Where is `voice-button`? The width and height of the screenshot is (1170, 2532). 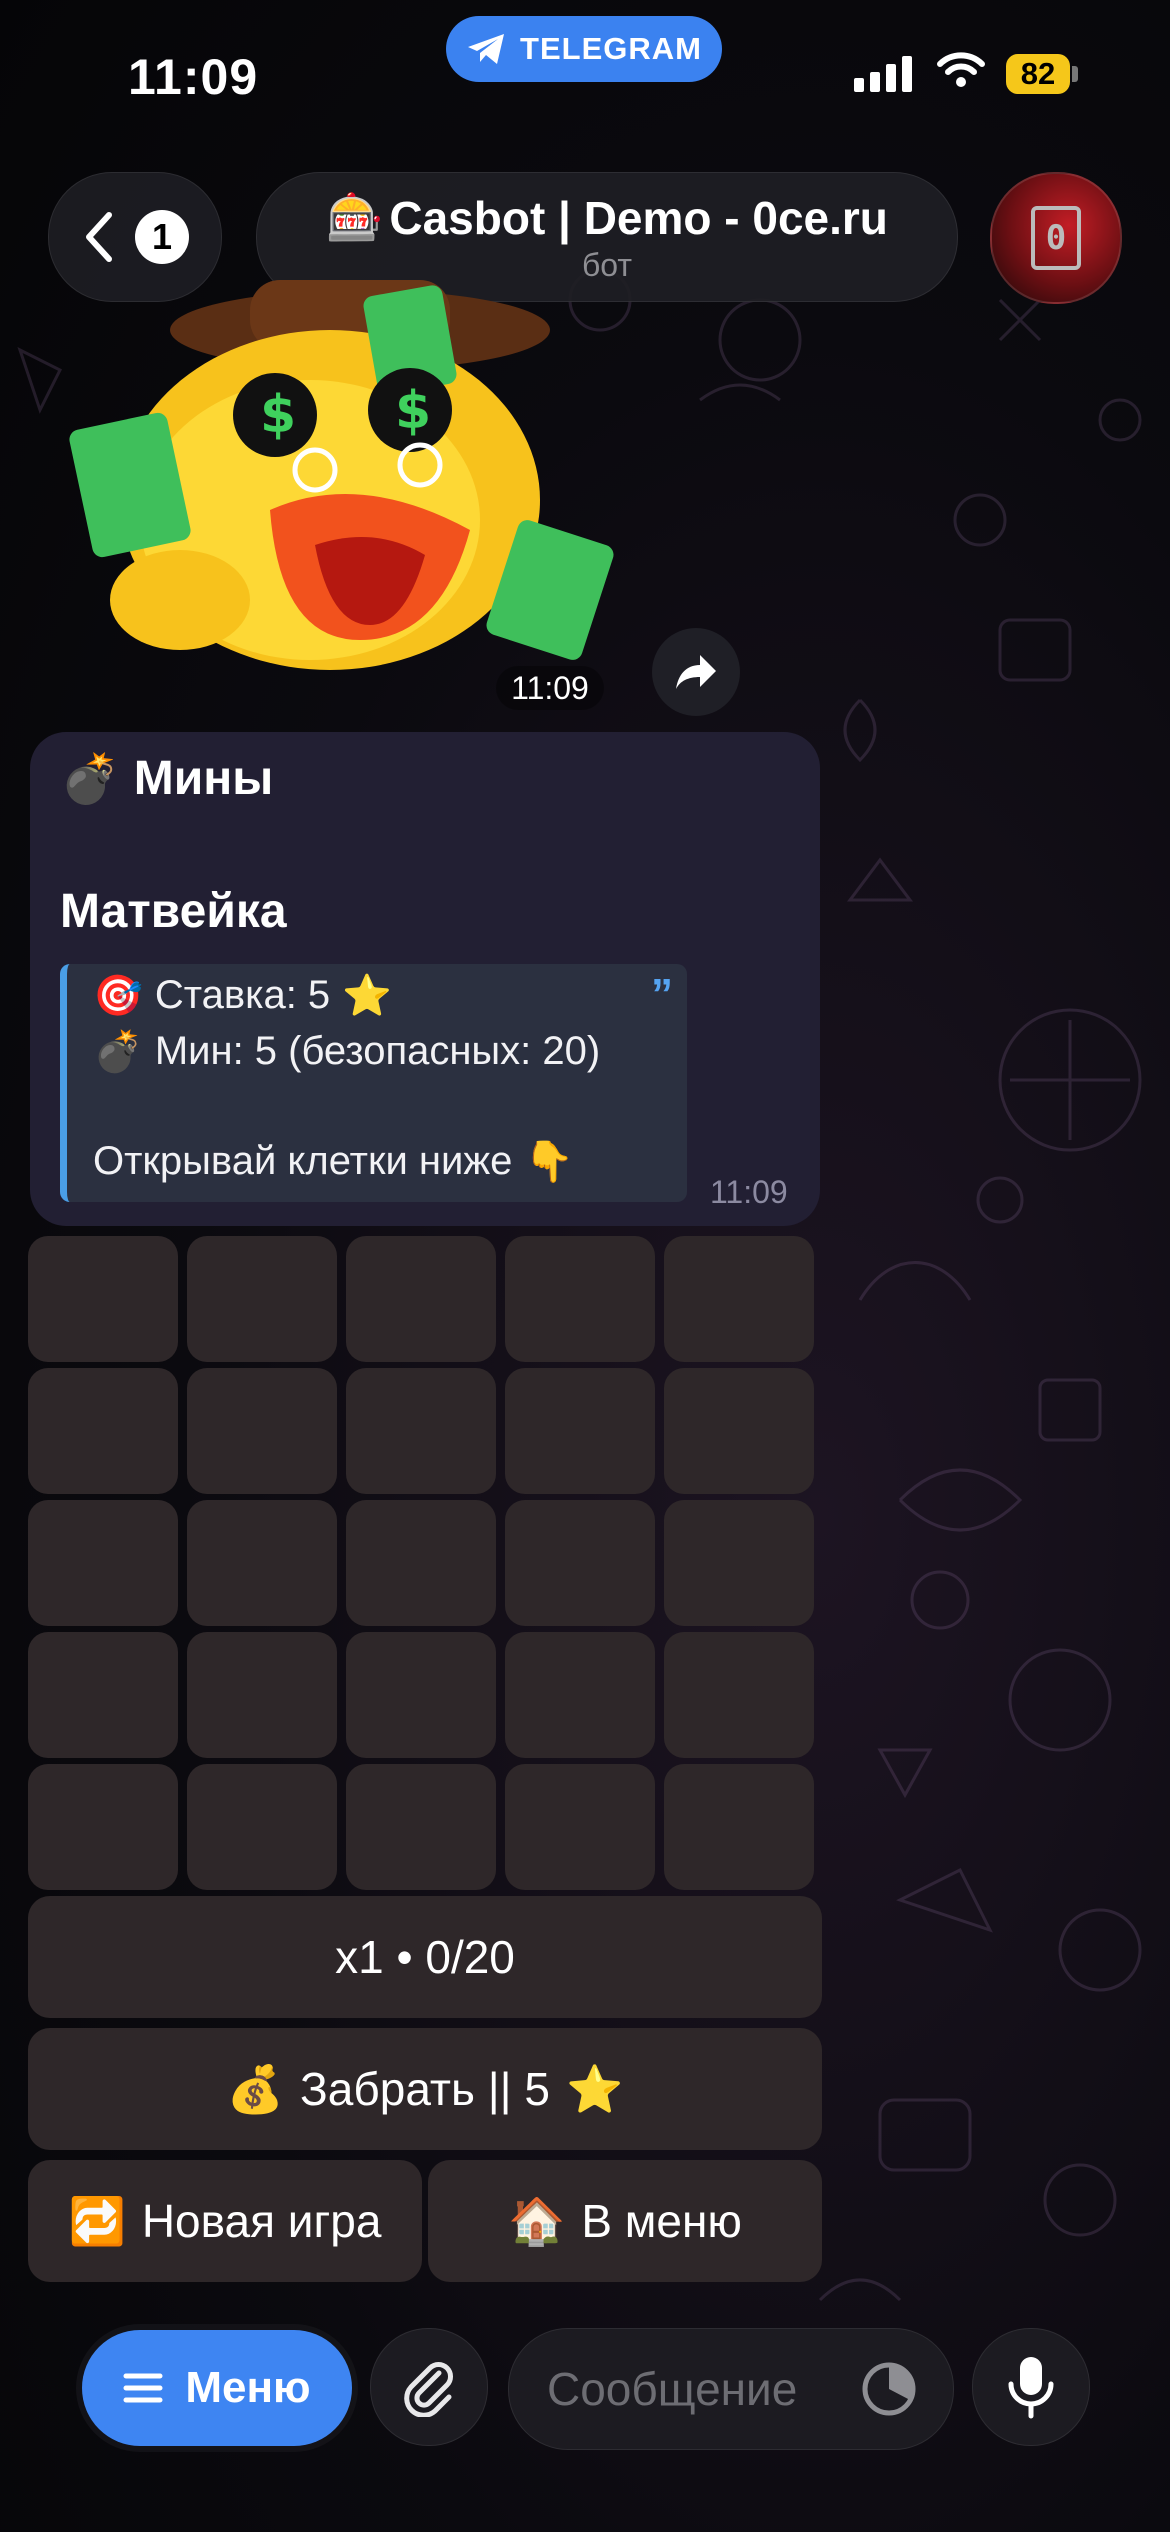
voice-button is located at coordinates (1031, 2387).